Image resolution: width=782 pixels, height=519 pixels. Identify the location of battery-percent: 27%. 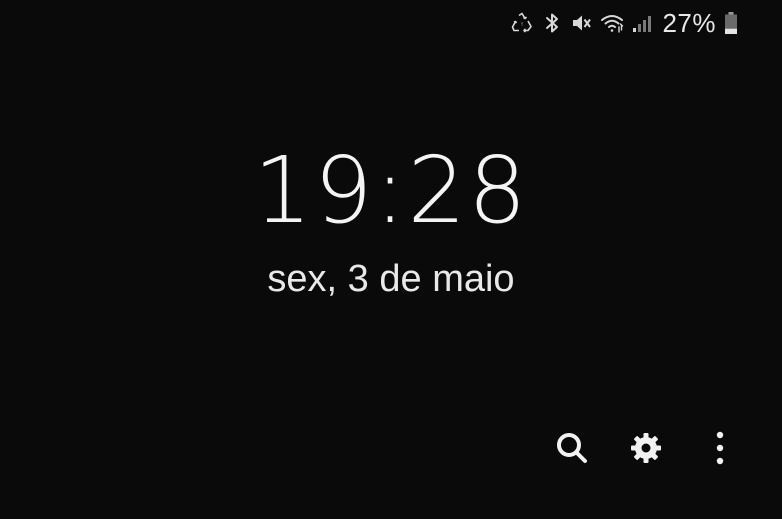
(689, 22).